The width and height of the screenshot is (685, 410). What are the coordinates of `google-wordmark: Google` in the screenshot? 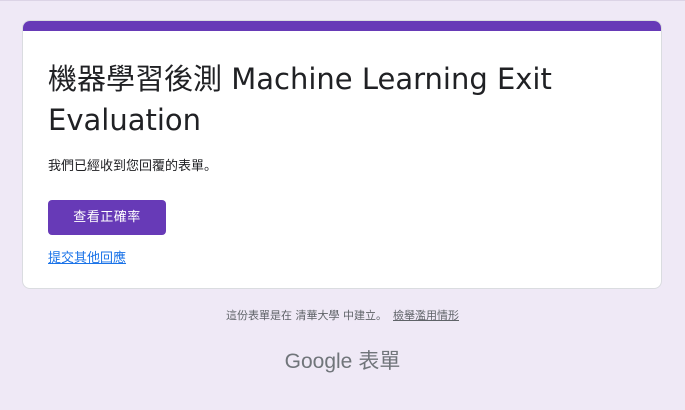 It's located at (318, 361).